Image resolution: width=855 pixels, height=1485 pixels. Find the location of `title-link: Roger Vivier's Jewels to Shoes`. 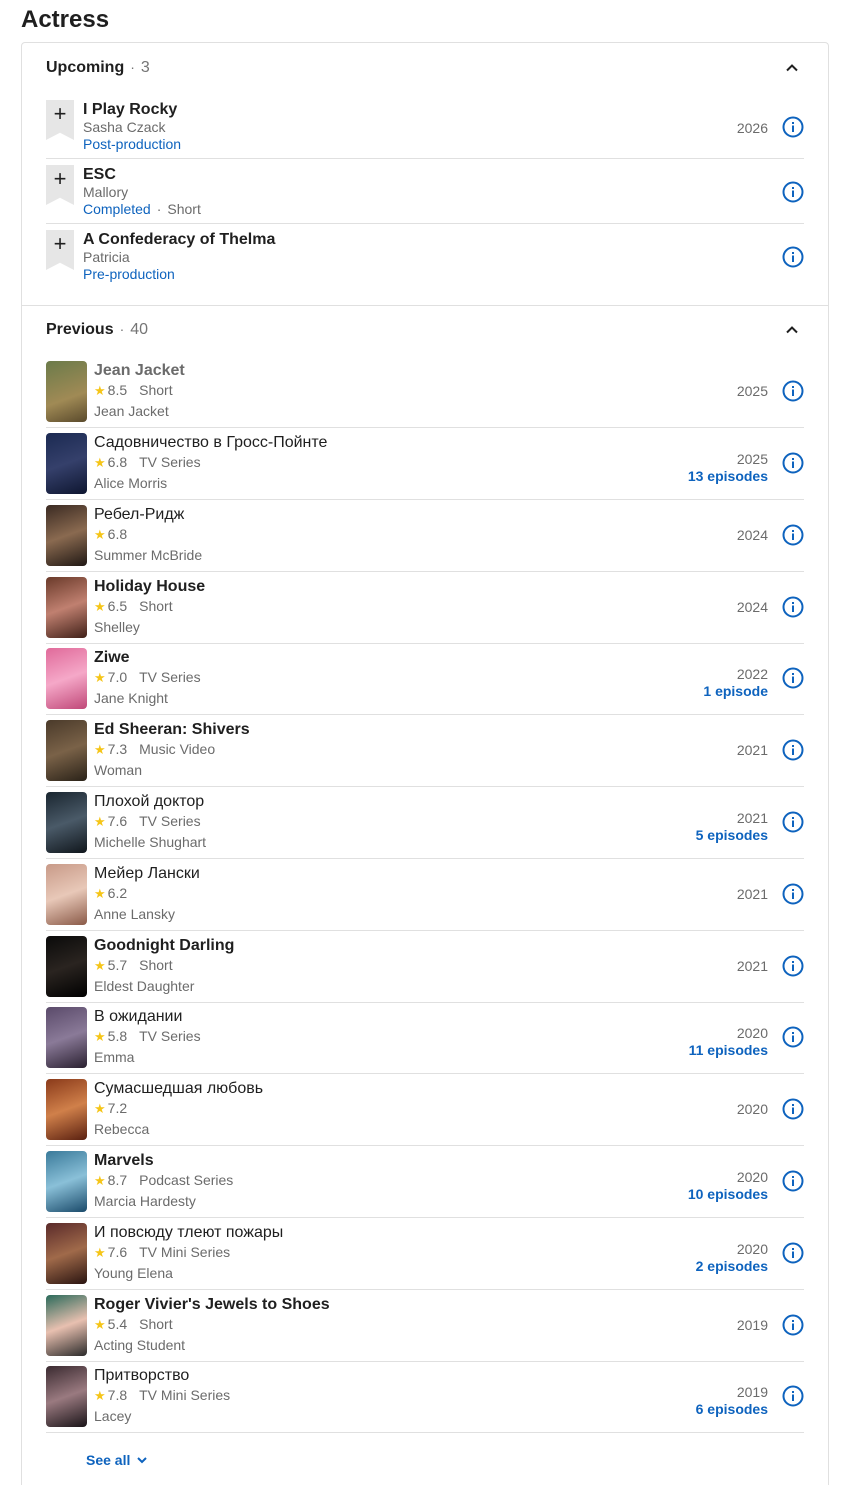

title-link: Roger Vivier's Jewels to Shoes is located at coordinates (212, 1304).